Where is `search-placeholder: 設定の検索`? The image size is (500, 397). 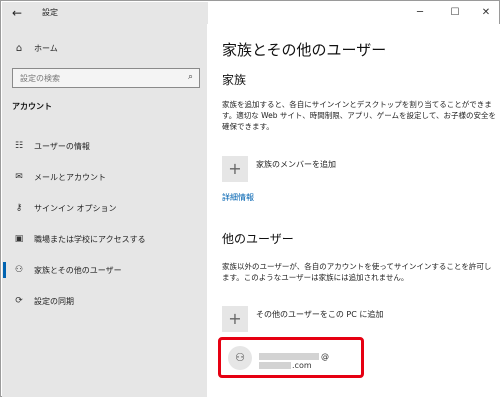 search-placeholder: 設定の検索 is located at coordinates (40, 78).